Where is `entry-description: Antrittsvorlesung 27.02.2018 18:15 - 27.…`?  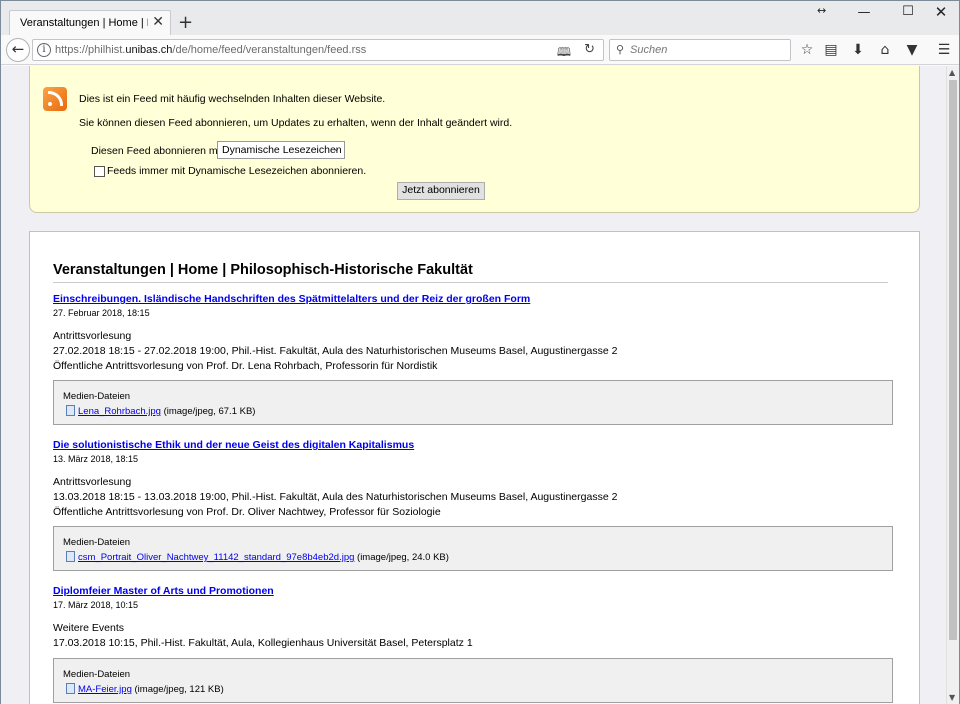
entry-description: Antrittsvorlesung 27.02.2018 18:15 - 27.… is located at coordinates (473, 351).